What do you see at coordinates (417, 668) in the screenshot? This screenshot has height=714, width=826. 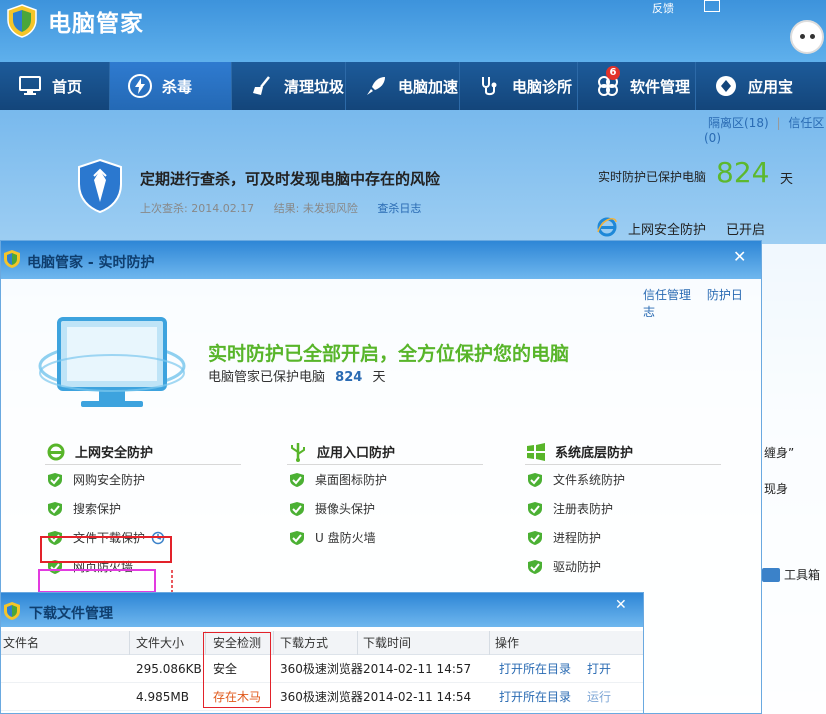 I see `download-time: 2014-02-11 14:57` at bounding box center [417, 668].